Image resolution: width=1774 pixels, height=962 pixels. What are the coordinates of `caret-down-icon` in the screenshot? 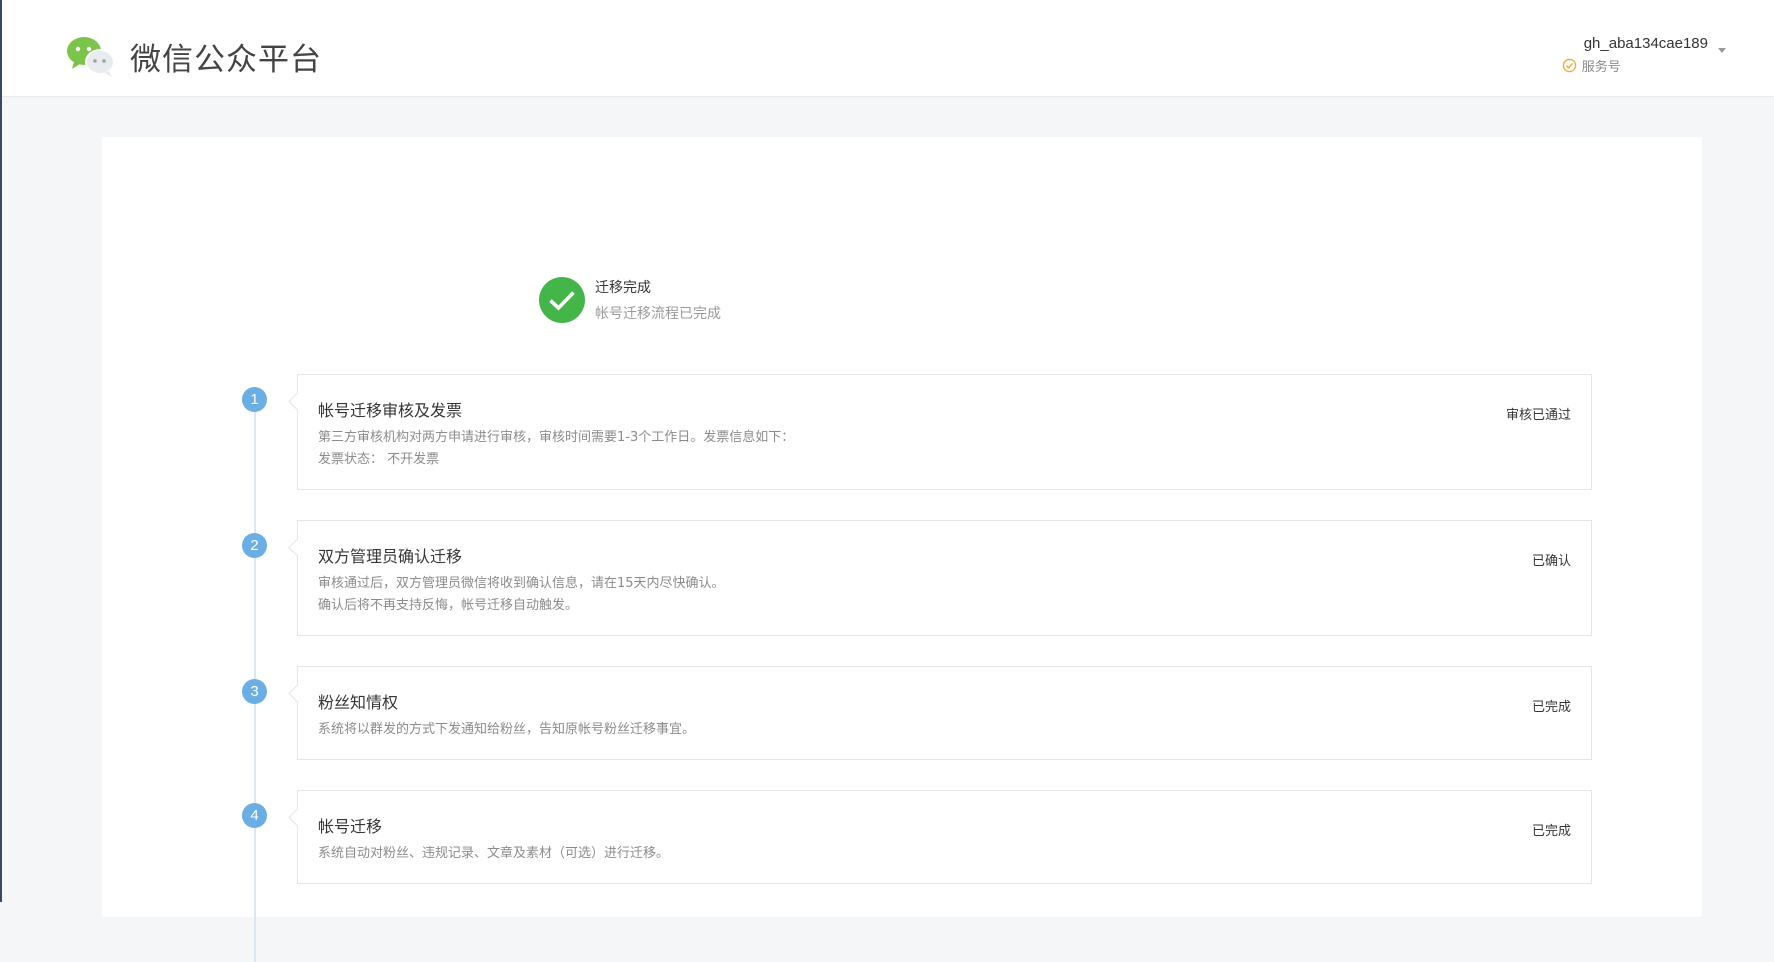 It's located at (1722, 50).